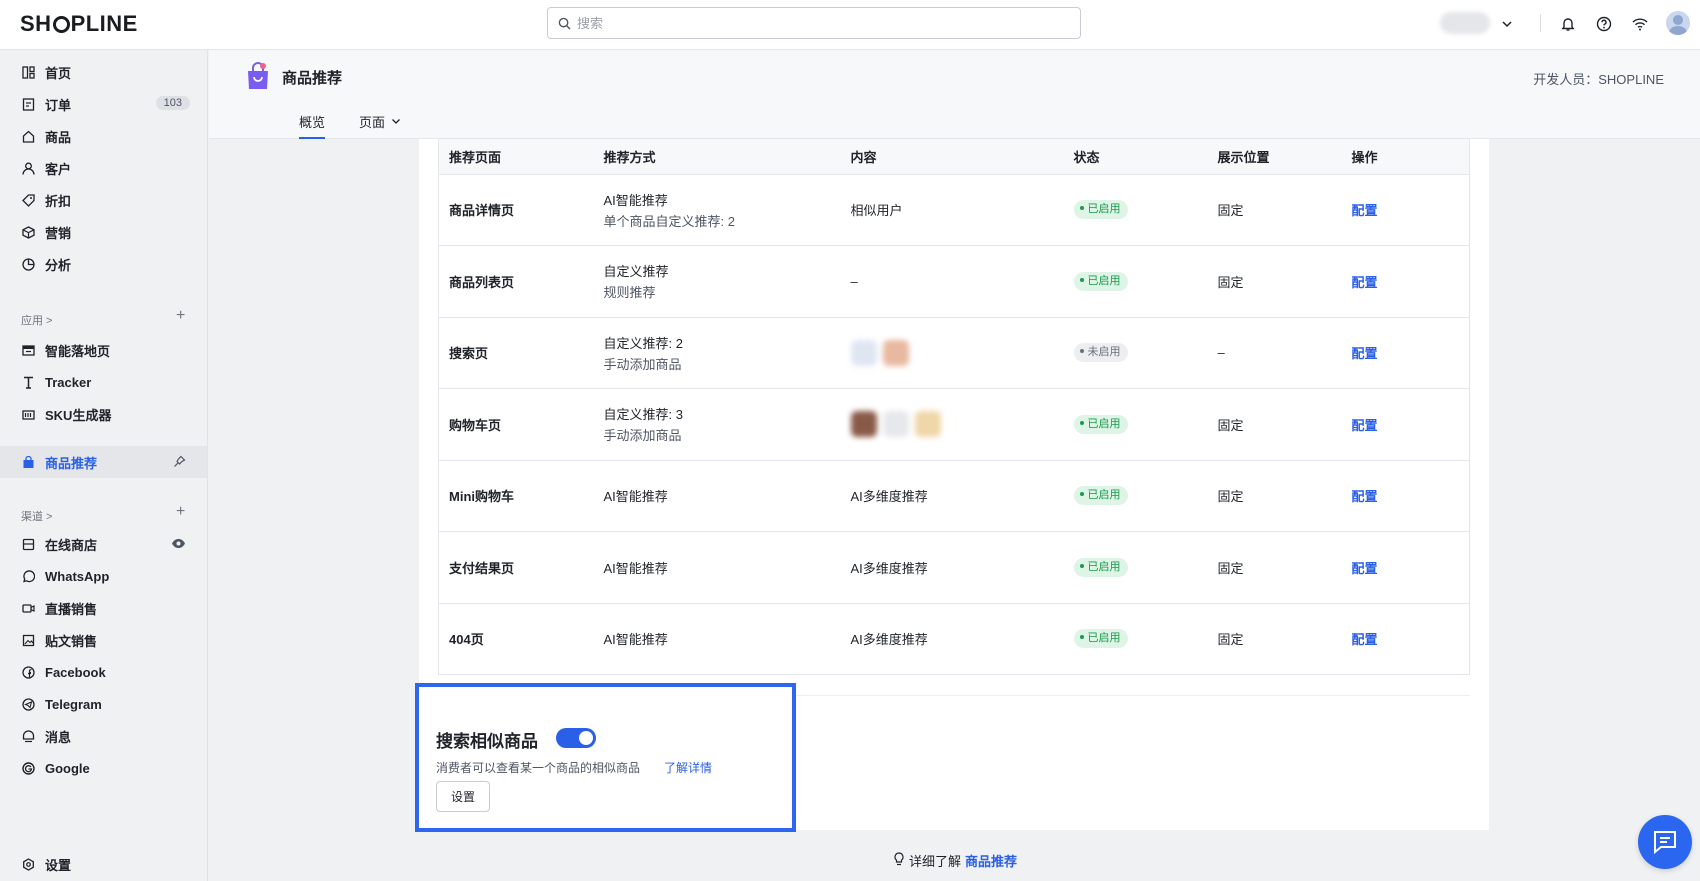 This screenshot has height=881, width=1700. Describe the element at coordinates (103, 136) in the screenshot. I see `sidebar-item-products: 商品` at that location.